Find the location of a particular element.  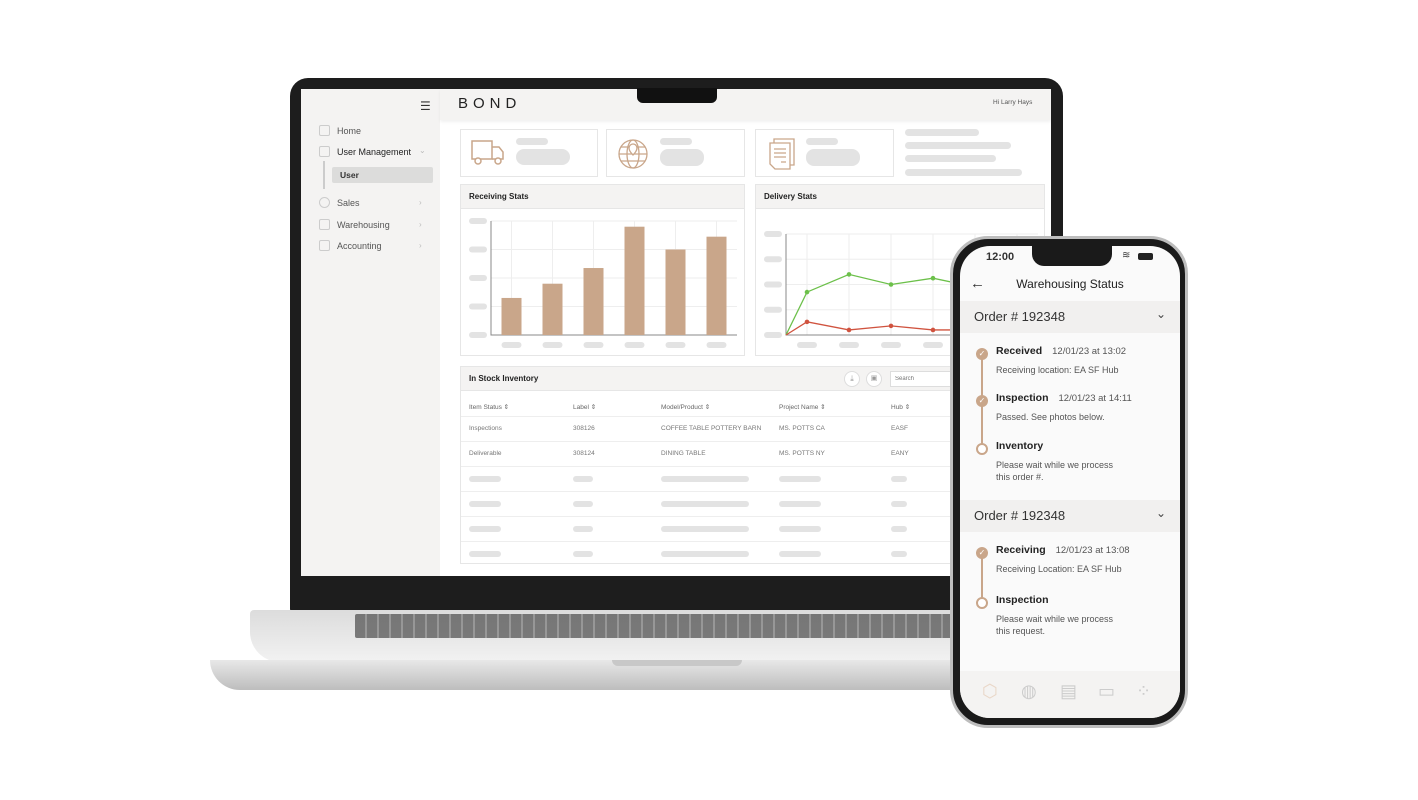

globe-pin-icon is located at coordinates (633, 154).